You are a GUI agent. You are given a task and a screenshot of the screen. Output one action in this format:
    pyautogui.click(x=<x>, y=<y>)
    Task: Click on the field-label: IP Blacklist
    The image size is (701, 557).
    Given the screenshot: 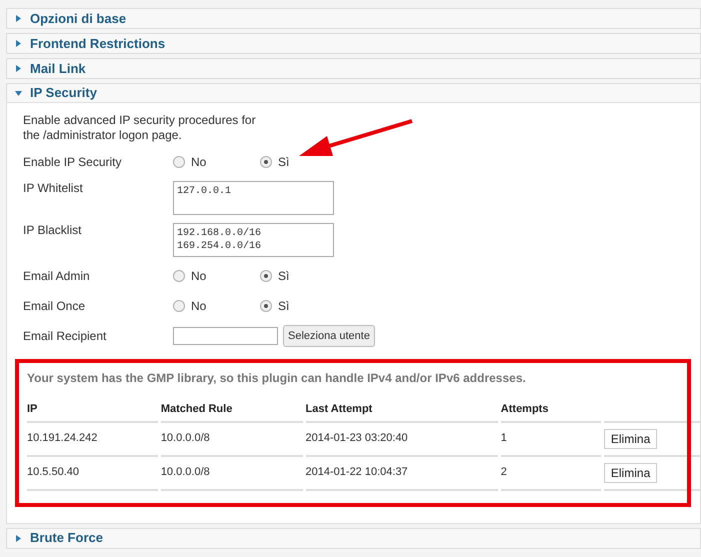 What is the action you would take?
    pyautogui.click(x=52, y=230)
    